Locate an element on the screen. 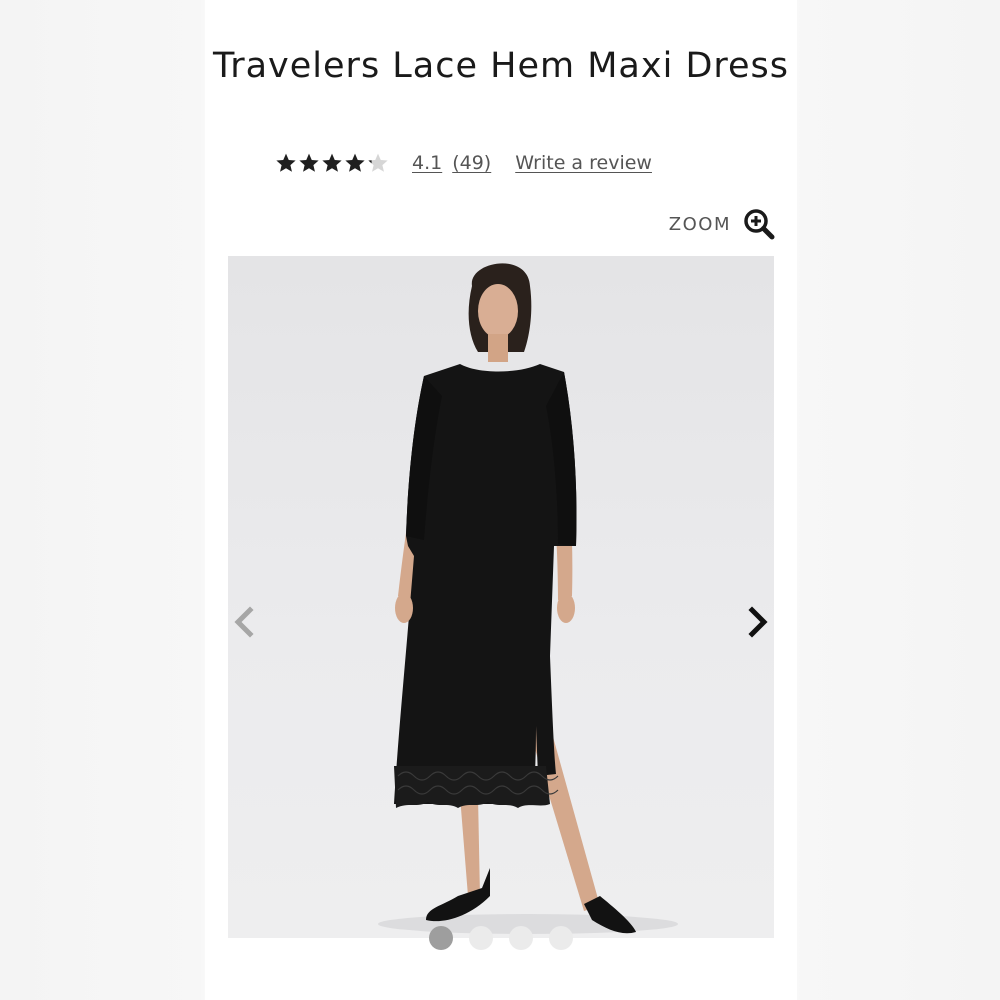  star-empty-icon is located at coordinates (378, 162).